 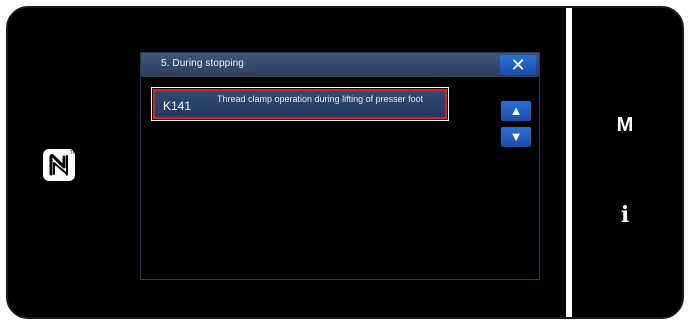 I want to click on item-code: K141, so click(x=177, y=106).